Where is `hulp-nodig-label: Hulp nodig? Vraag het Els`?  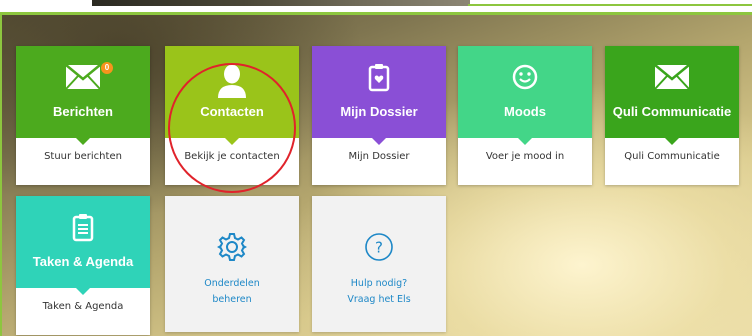 hulp-nodig-label: Hulp nodig? Vraag het Els is located at coordinates (379, 292).